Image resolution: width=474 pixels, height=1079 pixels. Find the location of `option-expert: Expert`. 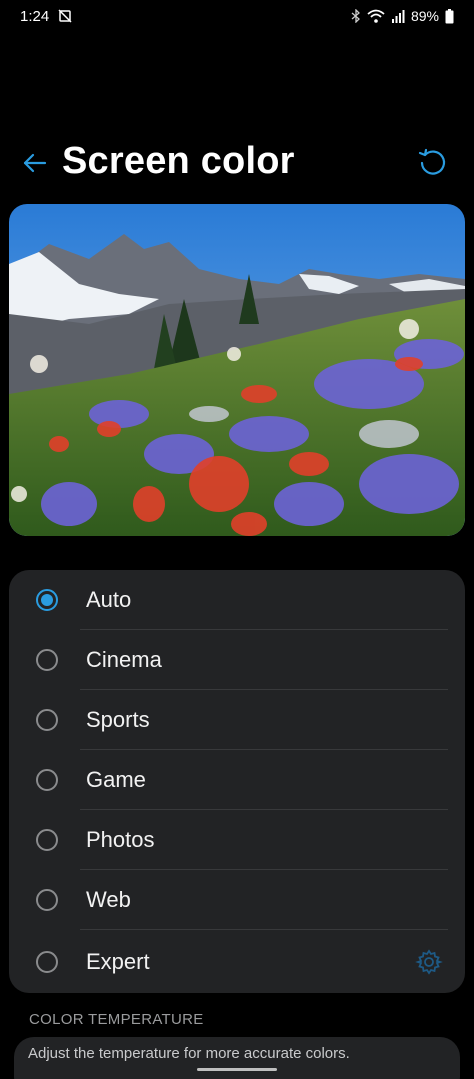

option-expert: Expert is located at coordinates (237, 962).